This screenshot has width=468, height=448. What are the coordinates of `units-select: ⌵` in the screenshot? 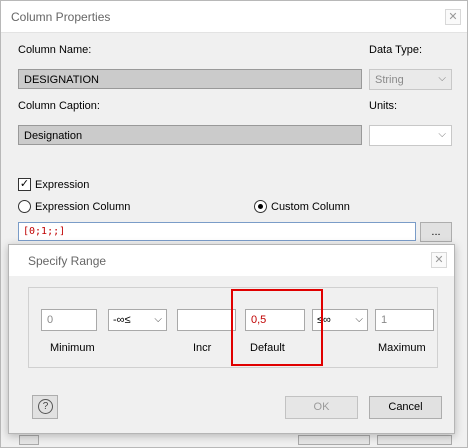 It's located at (410, 135).